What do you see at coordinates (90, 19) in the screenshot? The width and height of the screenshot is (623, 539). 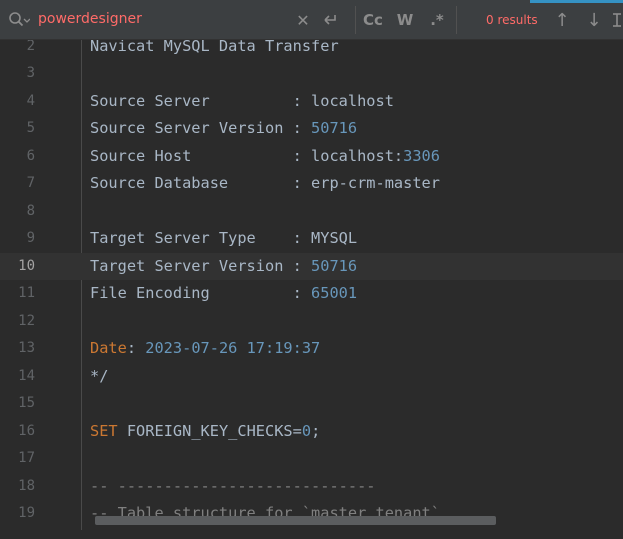 I see `search-input: powerdesigner` at bounding box center [90, 19].